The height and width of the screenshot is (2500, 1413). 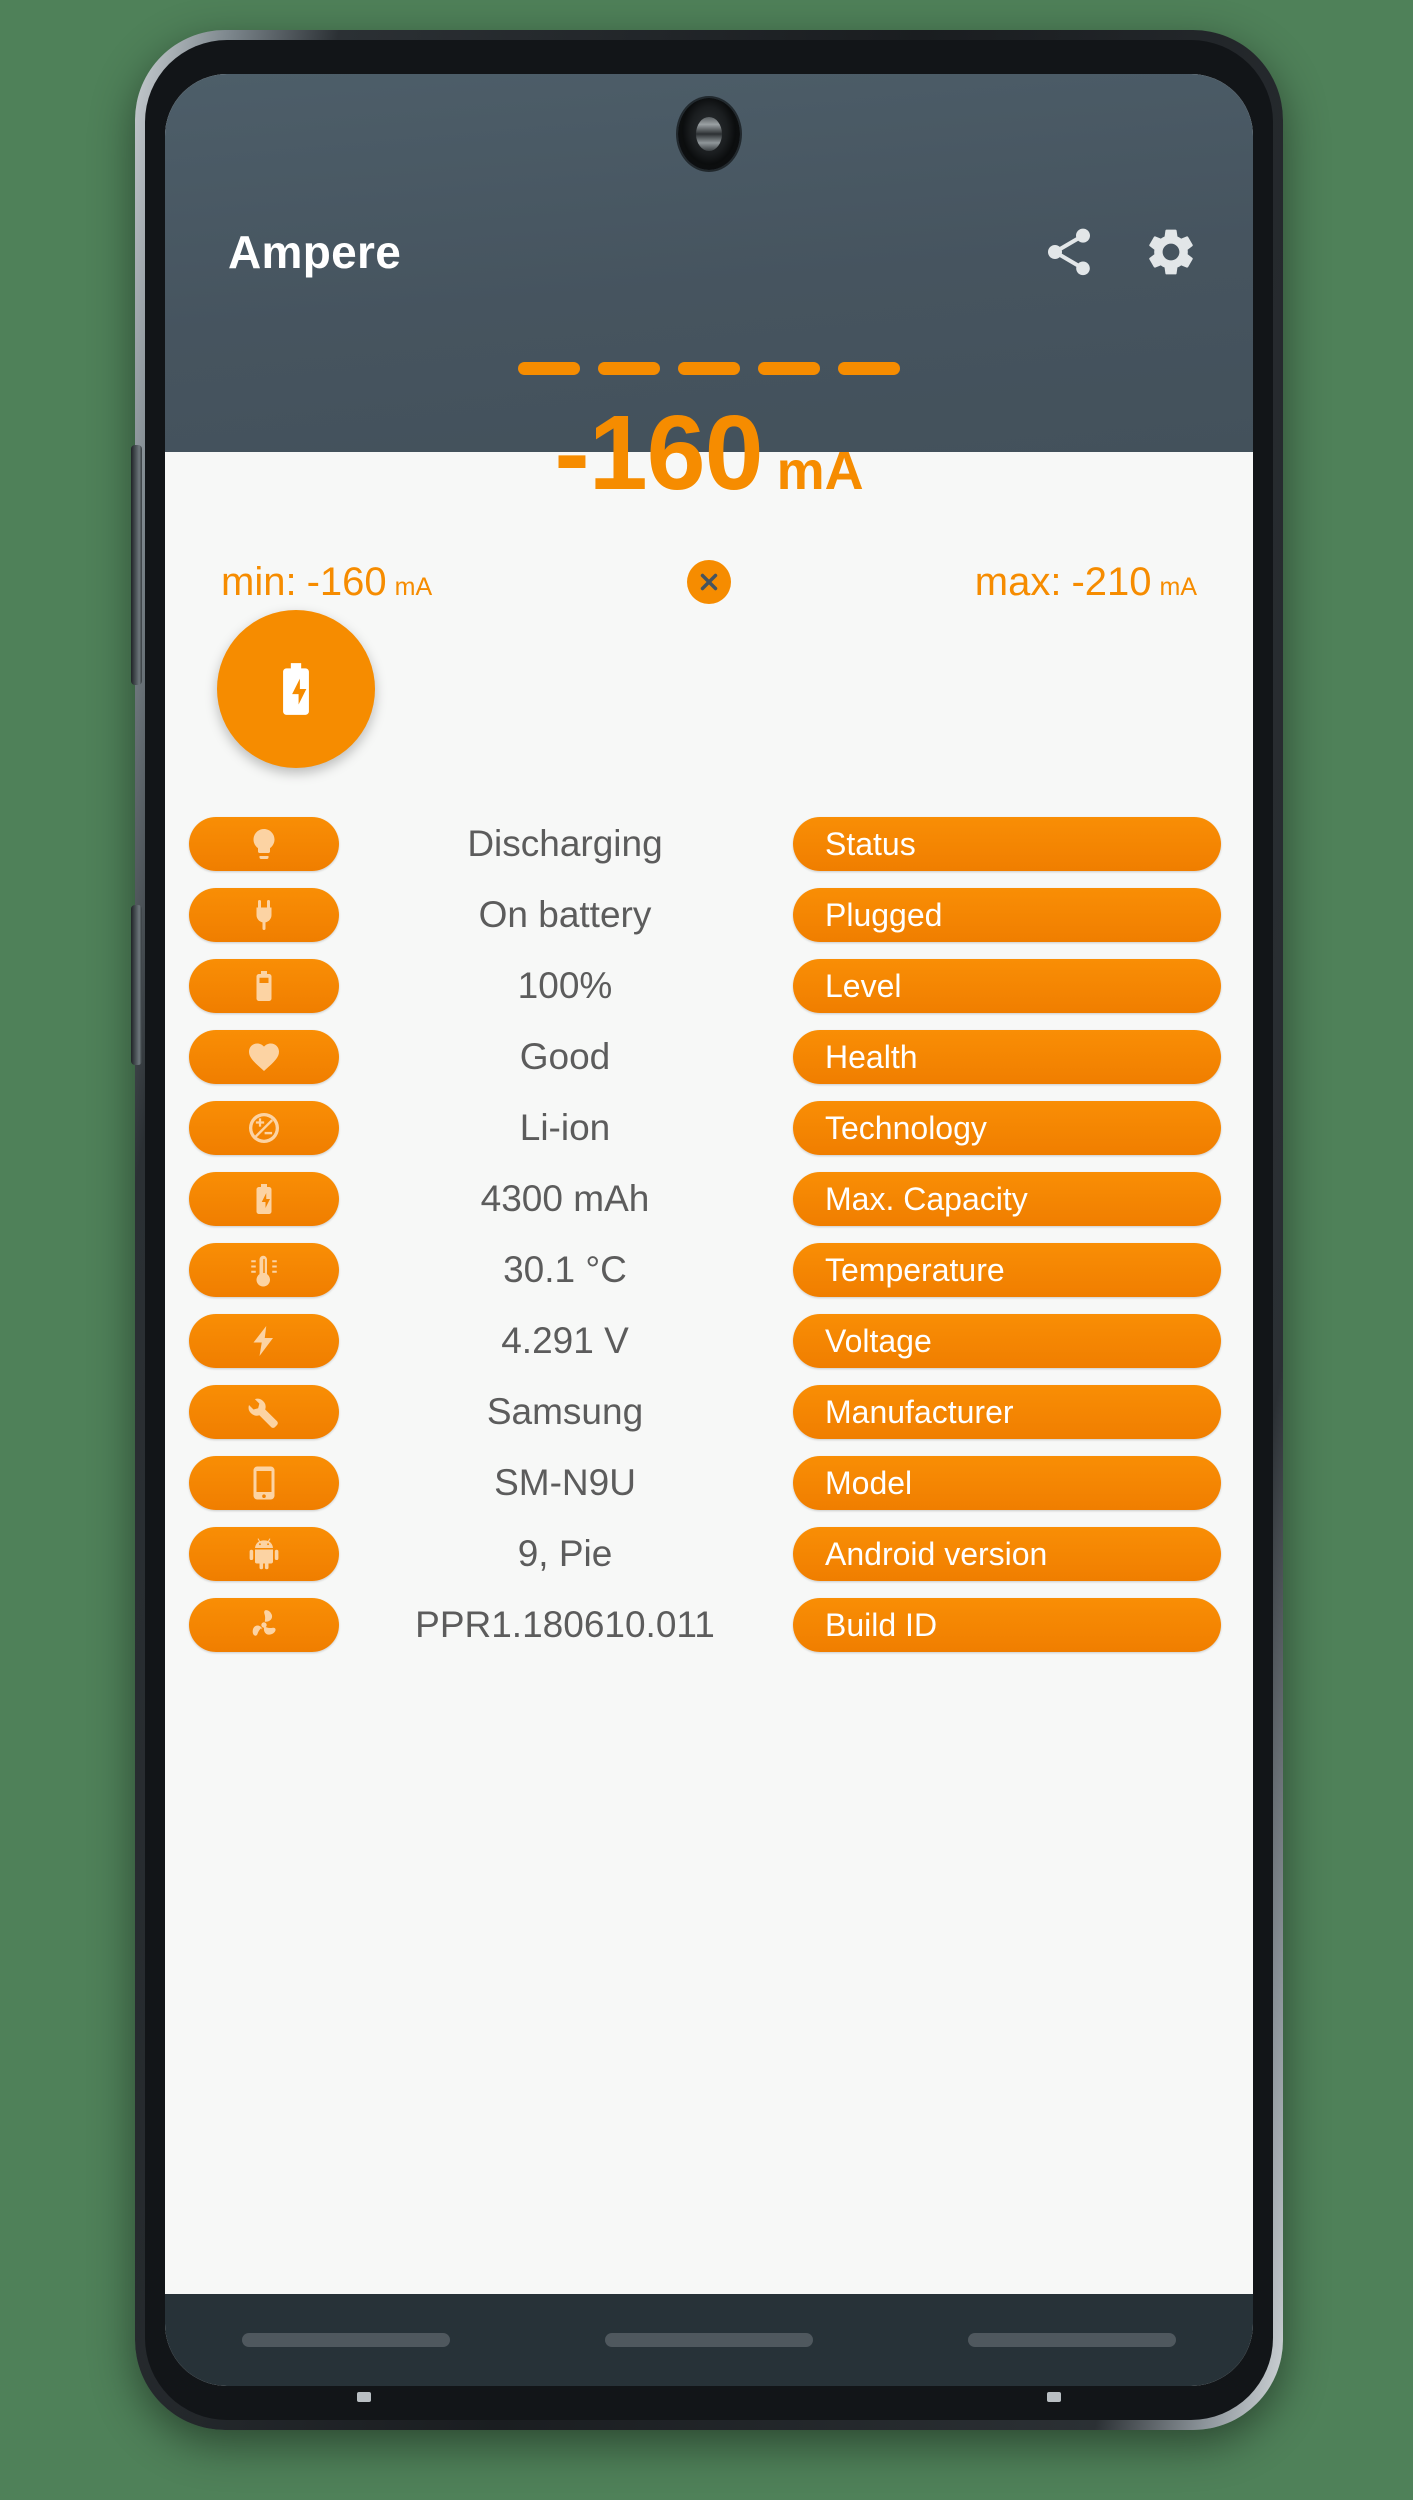 I want to click on battery-info-row: Good Health, so click(x=709, y=1057).